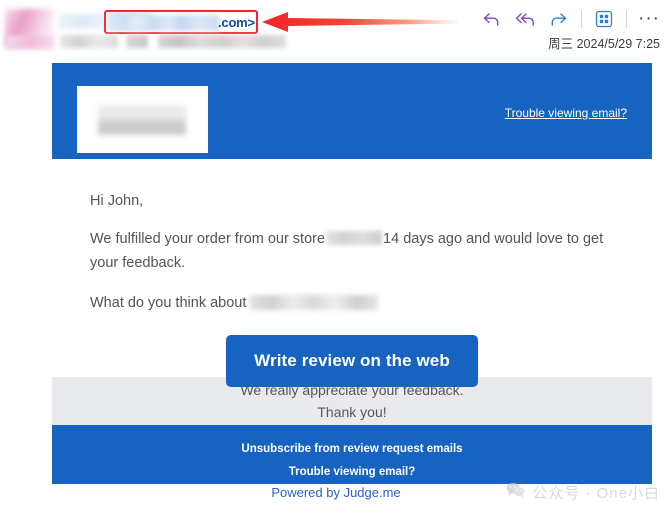 This screenshot has width=672, height=514. I want to click on store-name-redacted, so click(354, 238).